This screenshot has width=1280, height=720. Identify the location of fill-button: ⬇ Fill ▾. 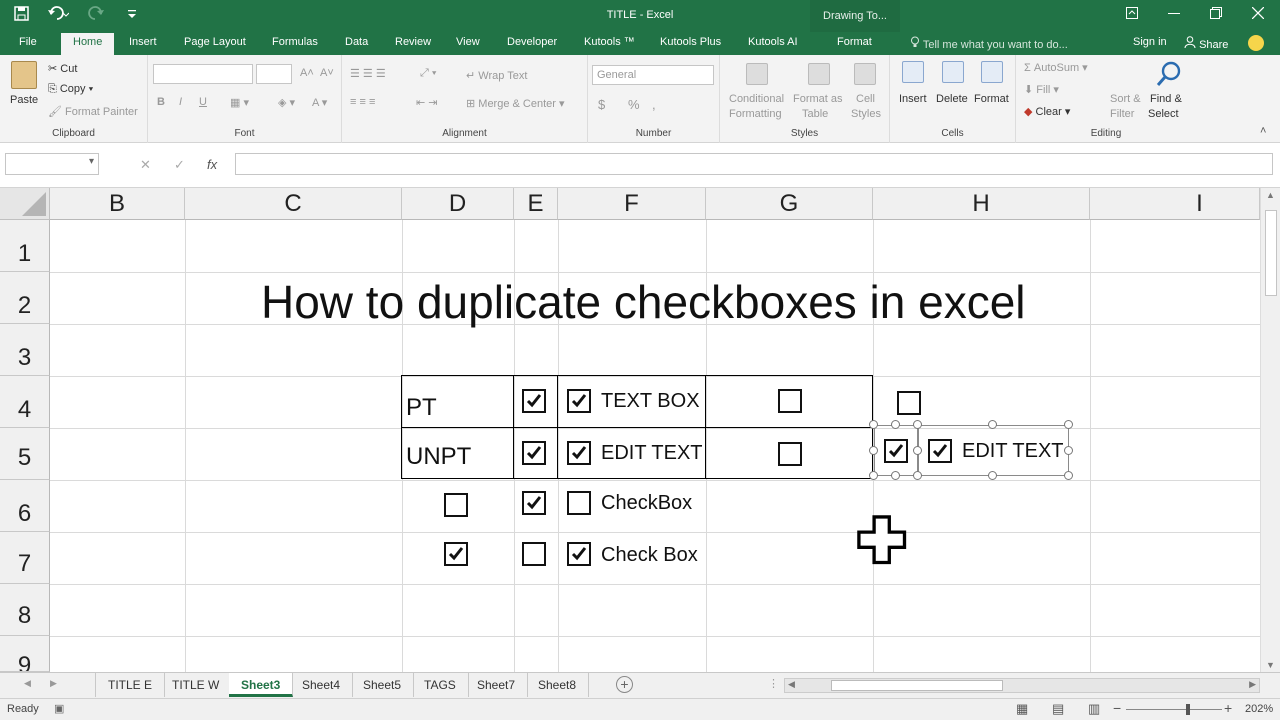
(1041, 89).